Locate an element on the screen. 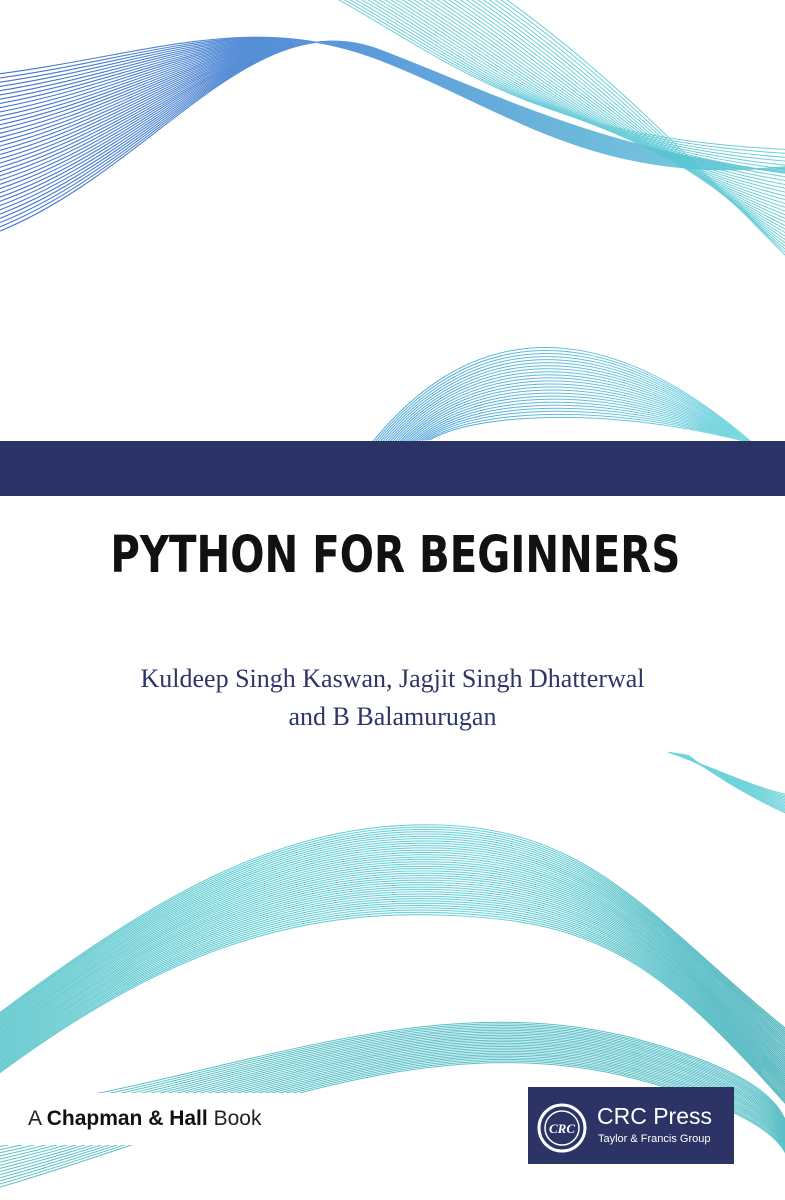  publisher-group: Taylor & Francis Group is located at coordinates (654, 1139).